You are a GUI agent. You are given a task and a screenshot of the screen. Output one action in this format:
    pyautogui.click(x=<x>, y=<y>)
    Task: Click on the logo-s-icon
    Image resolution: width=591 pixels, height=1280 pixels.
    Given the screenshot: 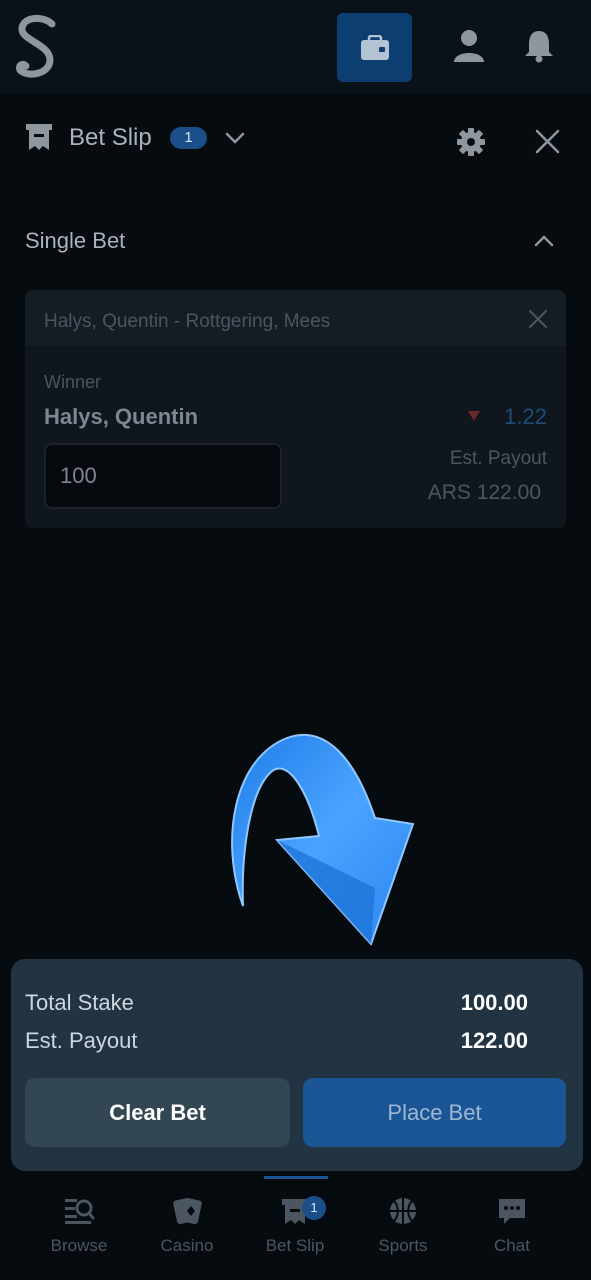 What is the action you would take?
    pyautogui.click(x=36, y=46)
    